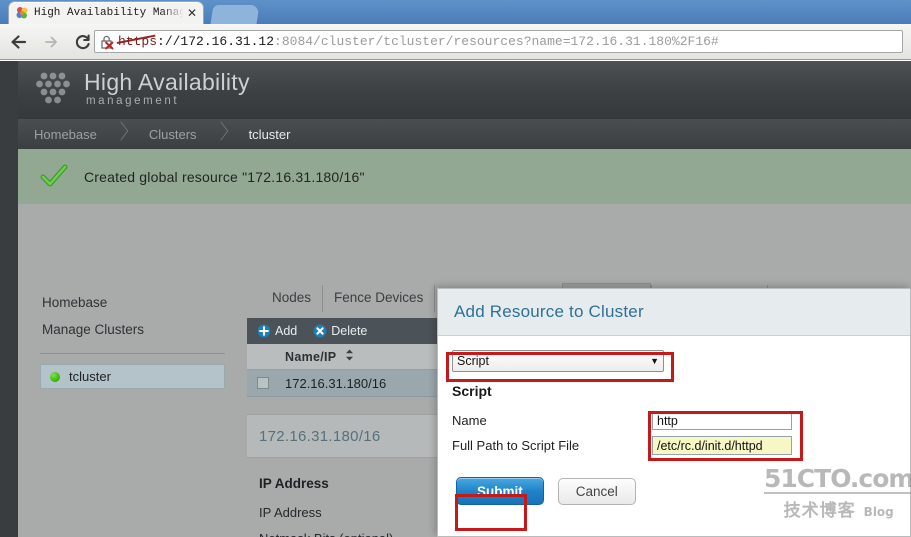  Describe the element at coordinates (558, 361) in the screenshot. I see `resource-type-select: Script ▼` at that location.